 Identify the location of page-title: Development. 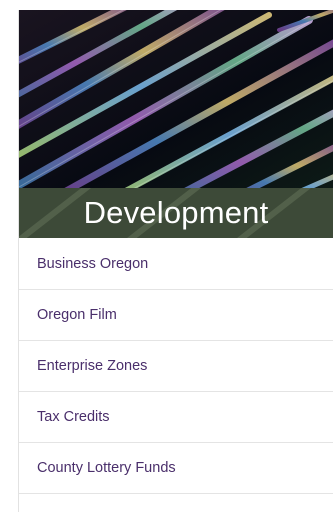
(176, 212).